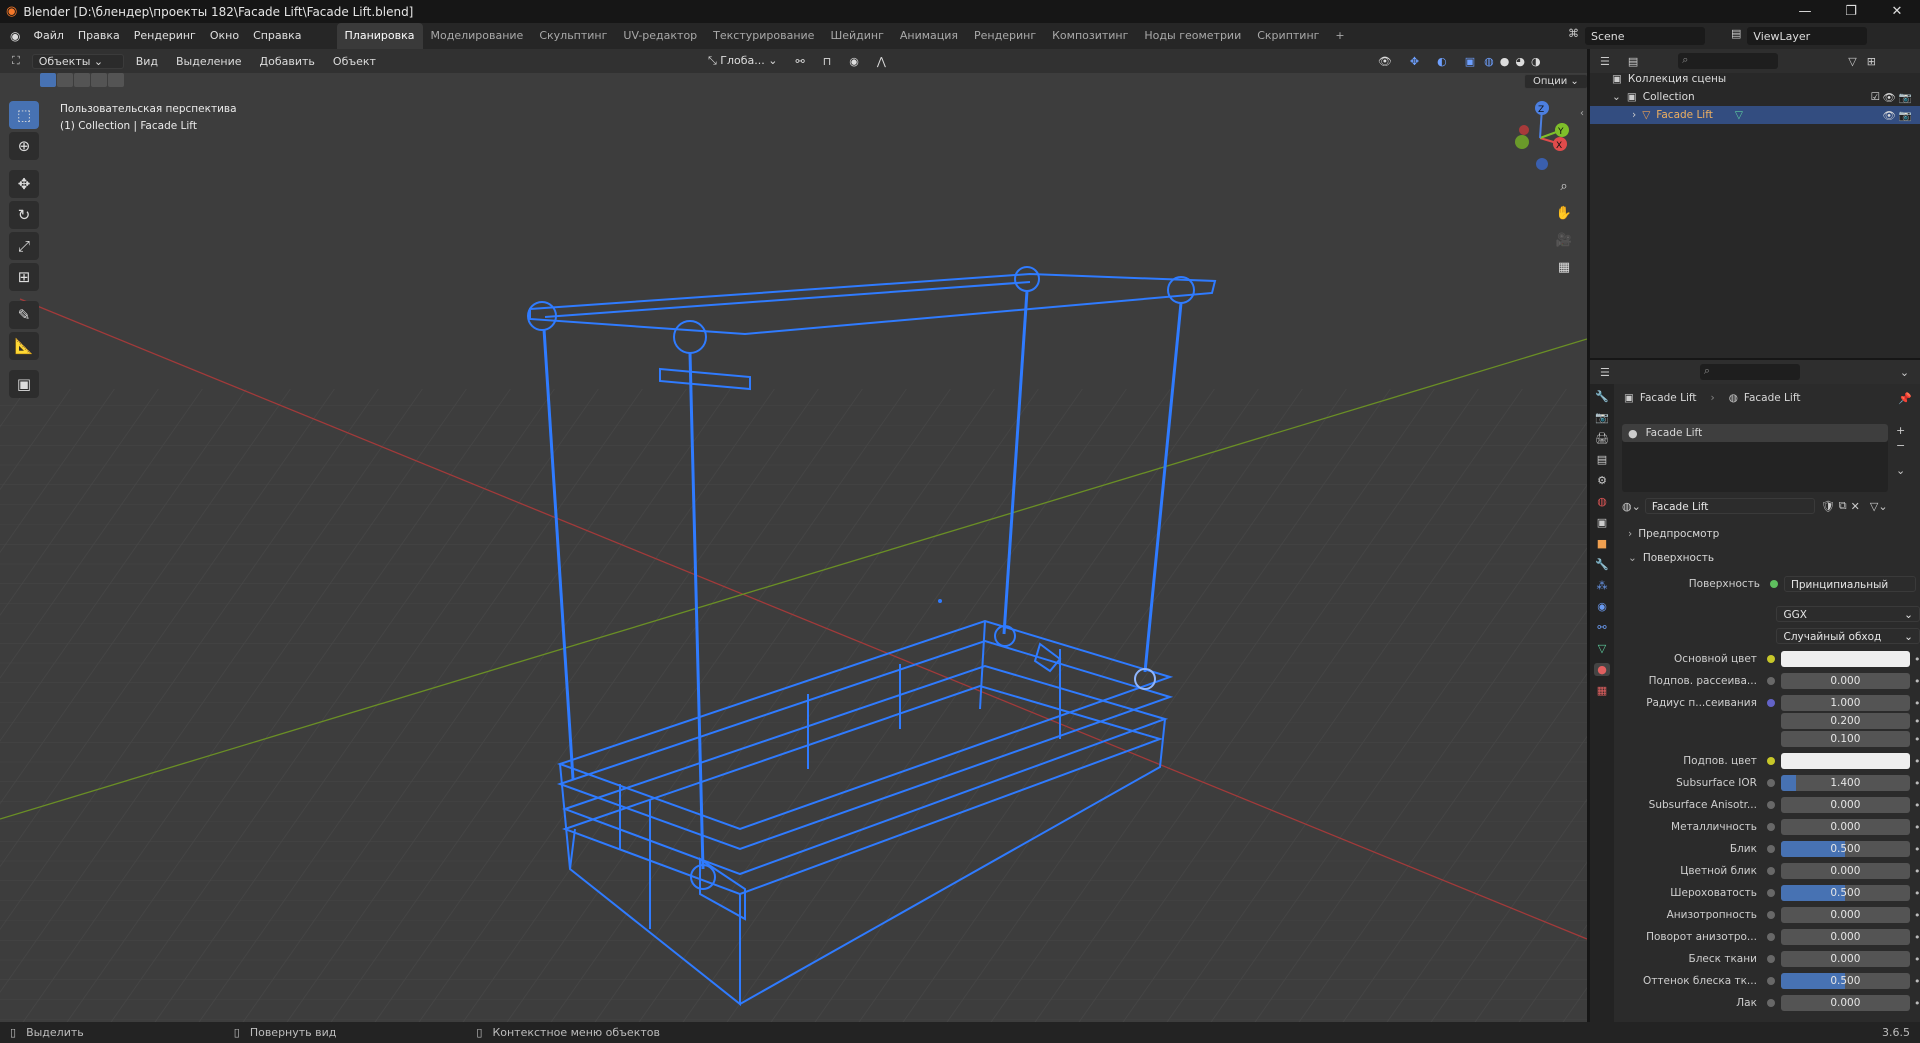  I want to click on tab-texture-paint: Текстурирование, so click(763, 36).